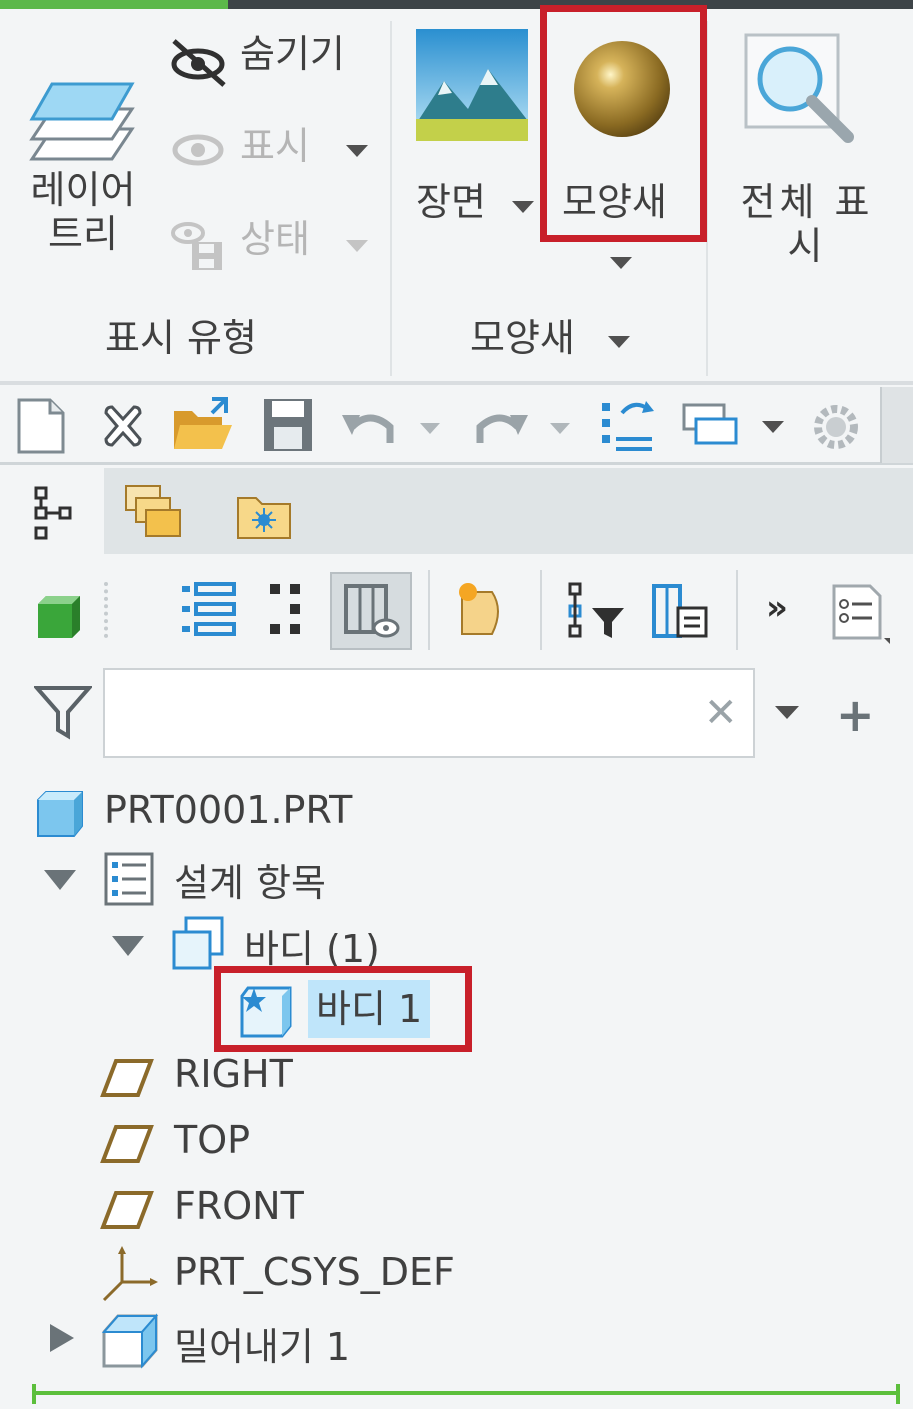 Image resolution: width=913 pixels, height=1409 pixels. I want to click on model-tree-icon, so click(53, 513).